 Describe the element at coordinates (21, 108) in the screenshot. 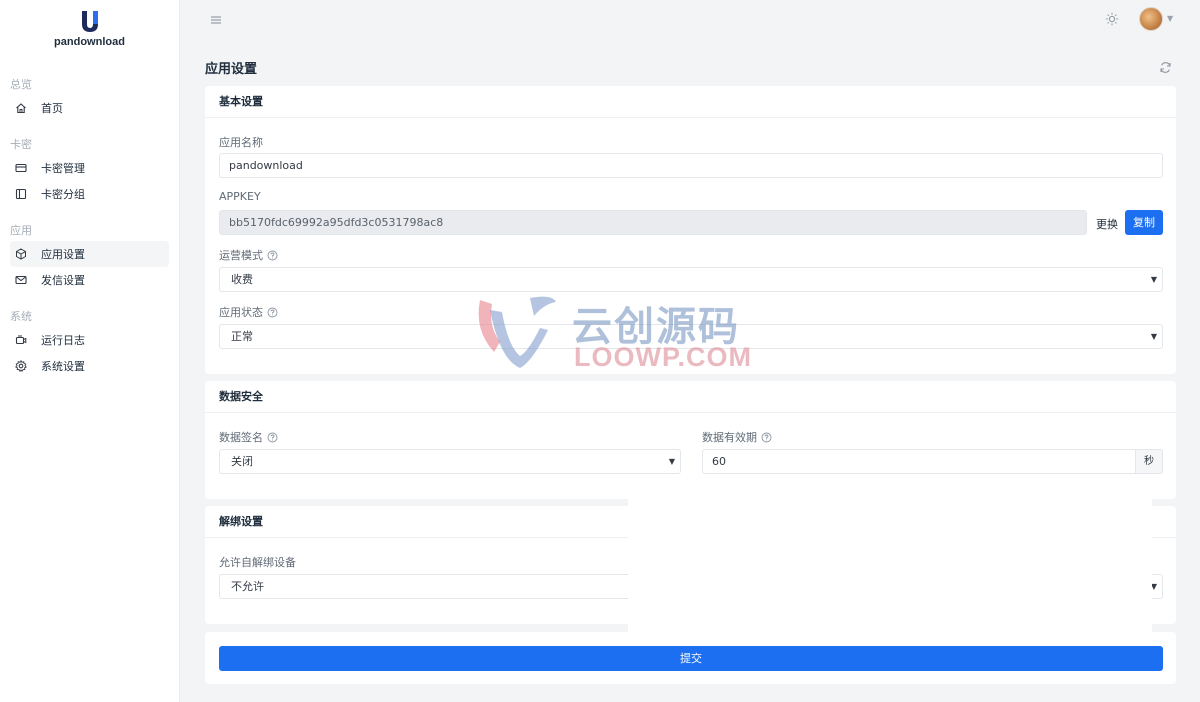

I see `home-icon` at that location.